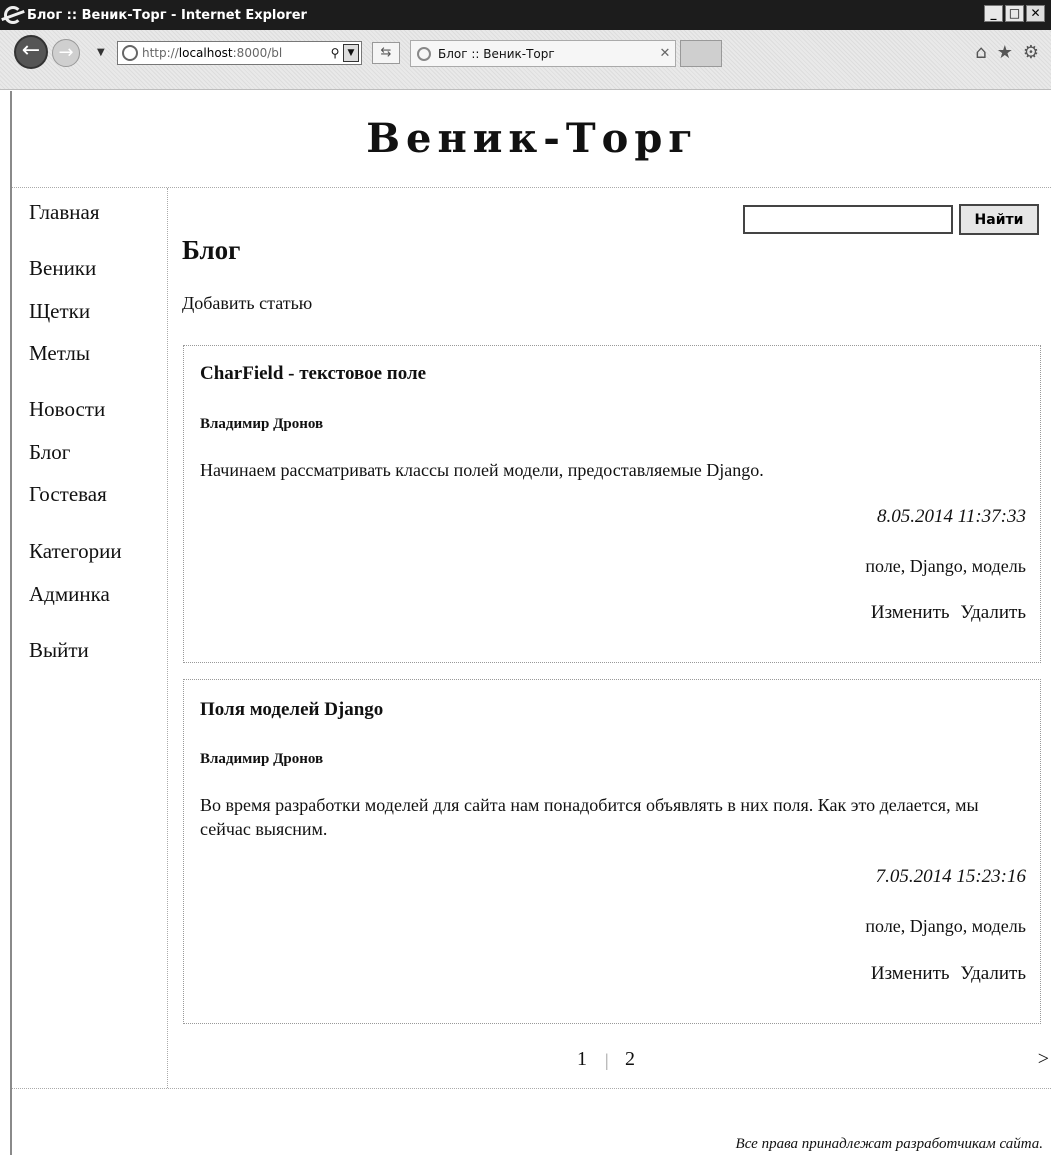 This screenshot has width=1051, height=1155. I want to click on home-icon: ⌂, so click(980, 52).